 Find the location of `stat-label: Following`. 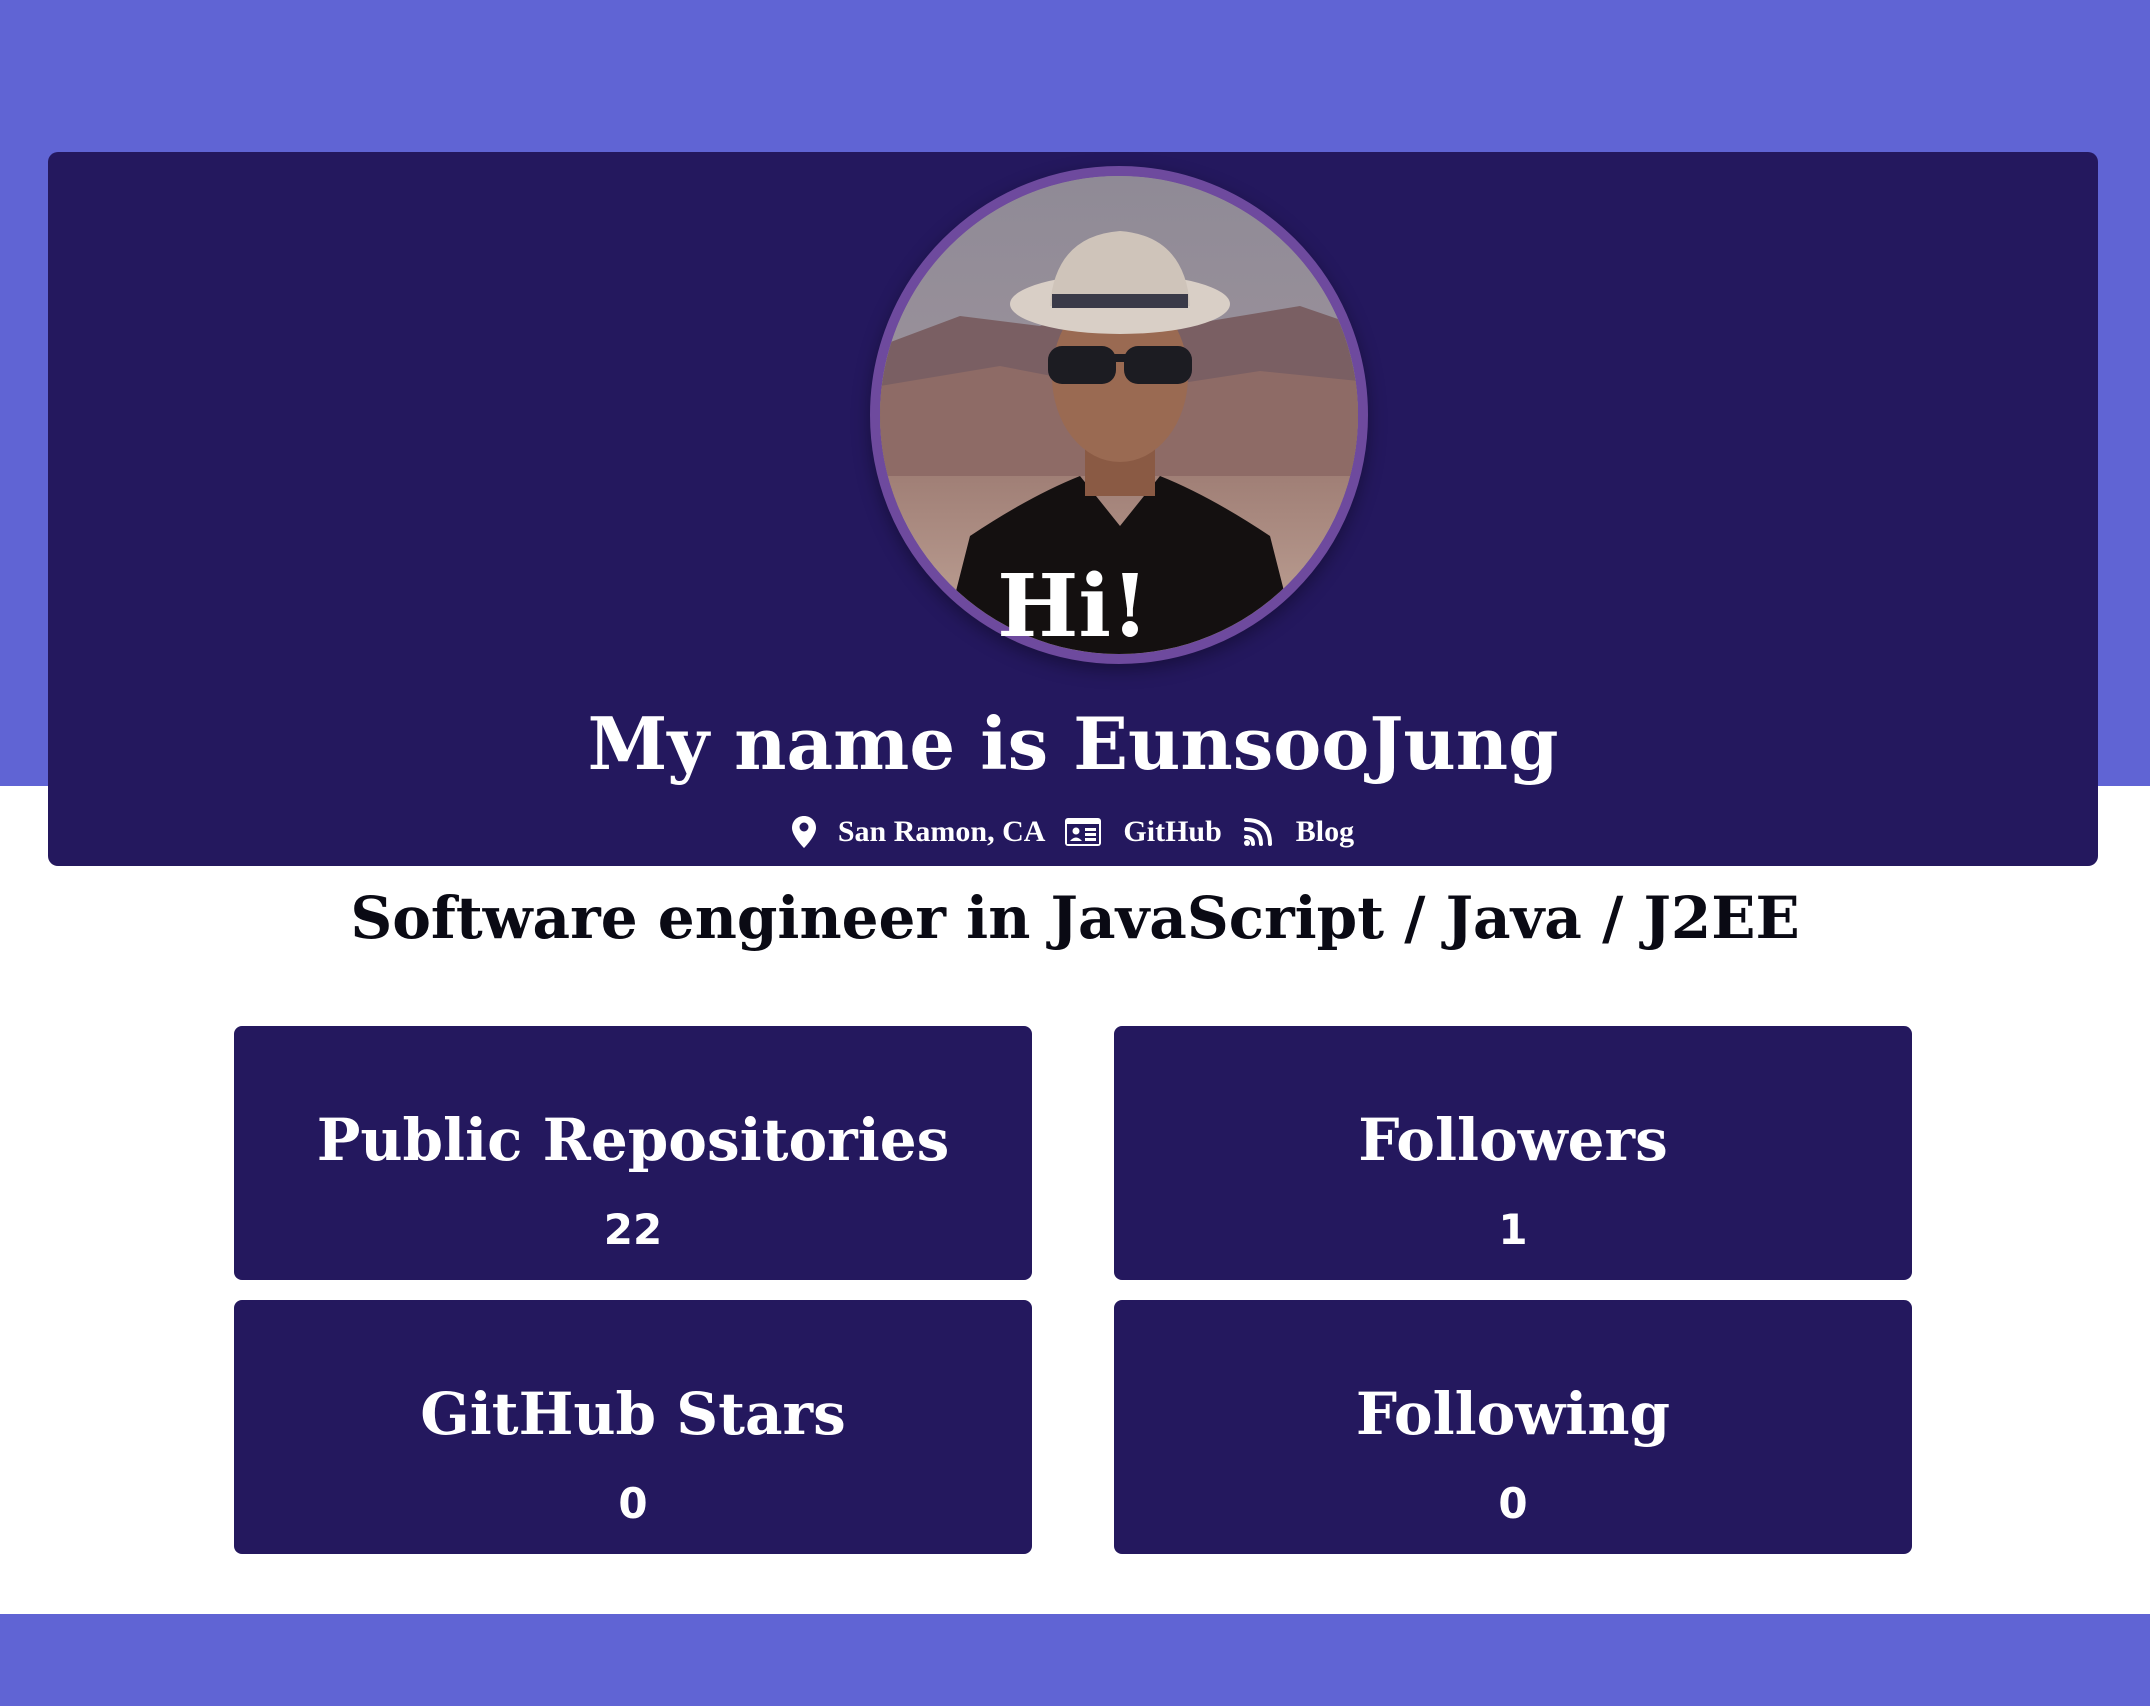

stat-label: Following is located at coordinates (1513, 1414).